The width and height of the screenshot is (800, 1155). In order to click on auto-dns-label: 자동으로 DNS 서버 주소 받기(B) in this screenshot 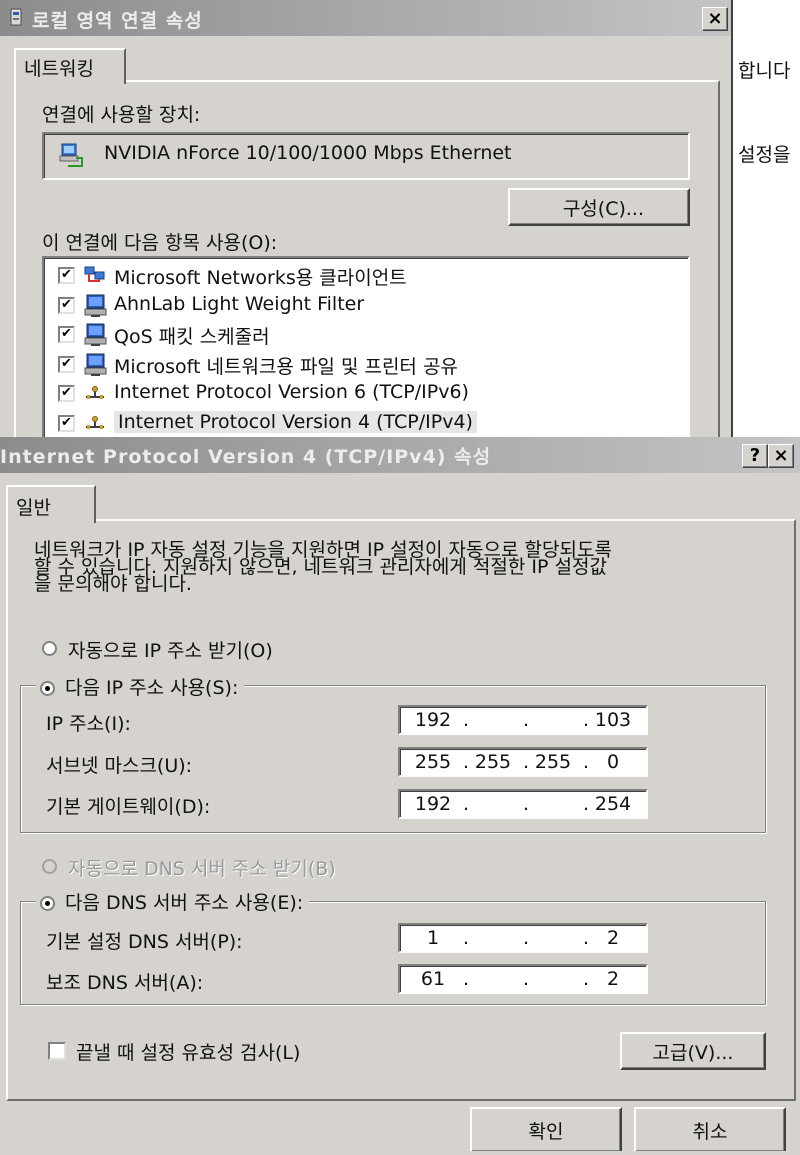, I will do `click(202, 867)`.